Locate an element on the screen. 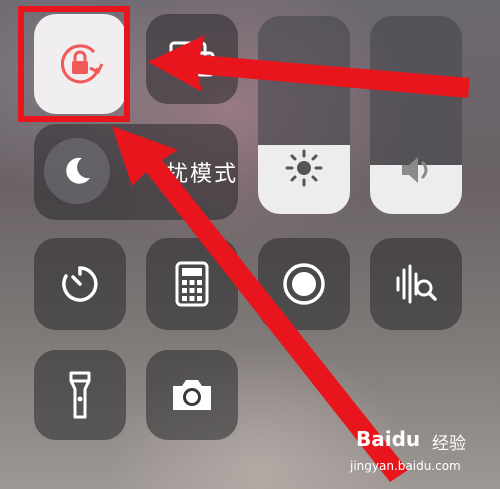  watermark-suffix: 经验 is located at coordinates (449, 444).